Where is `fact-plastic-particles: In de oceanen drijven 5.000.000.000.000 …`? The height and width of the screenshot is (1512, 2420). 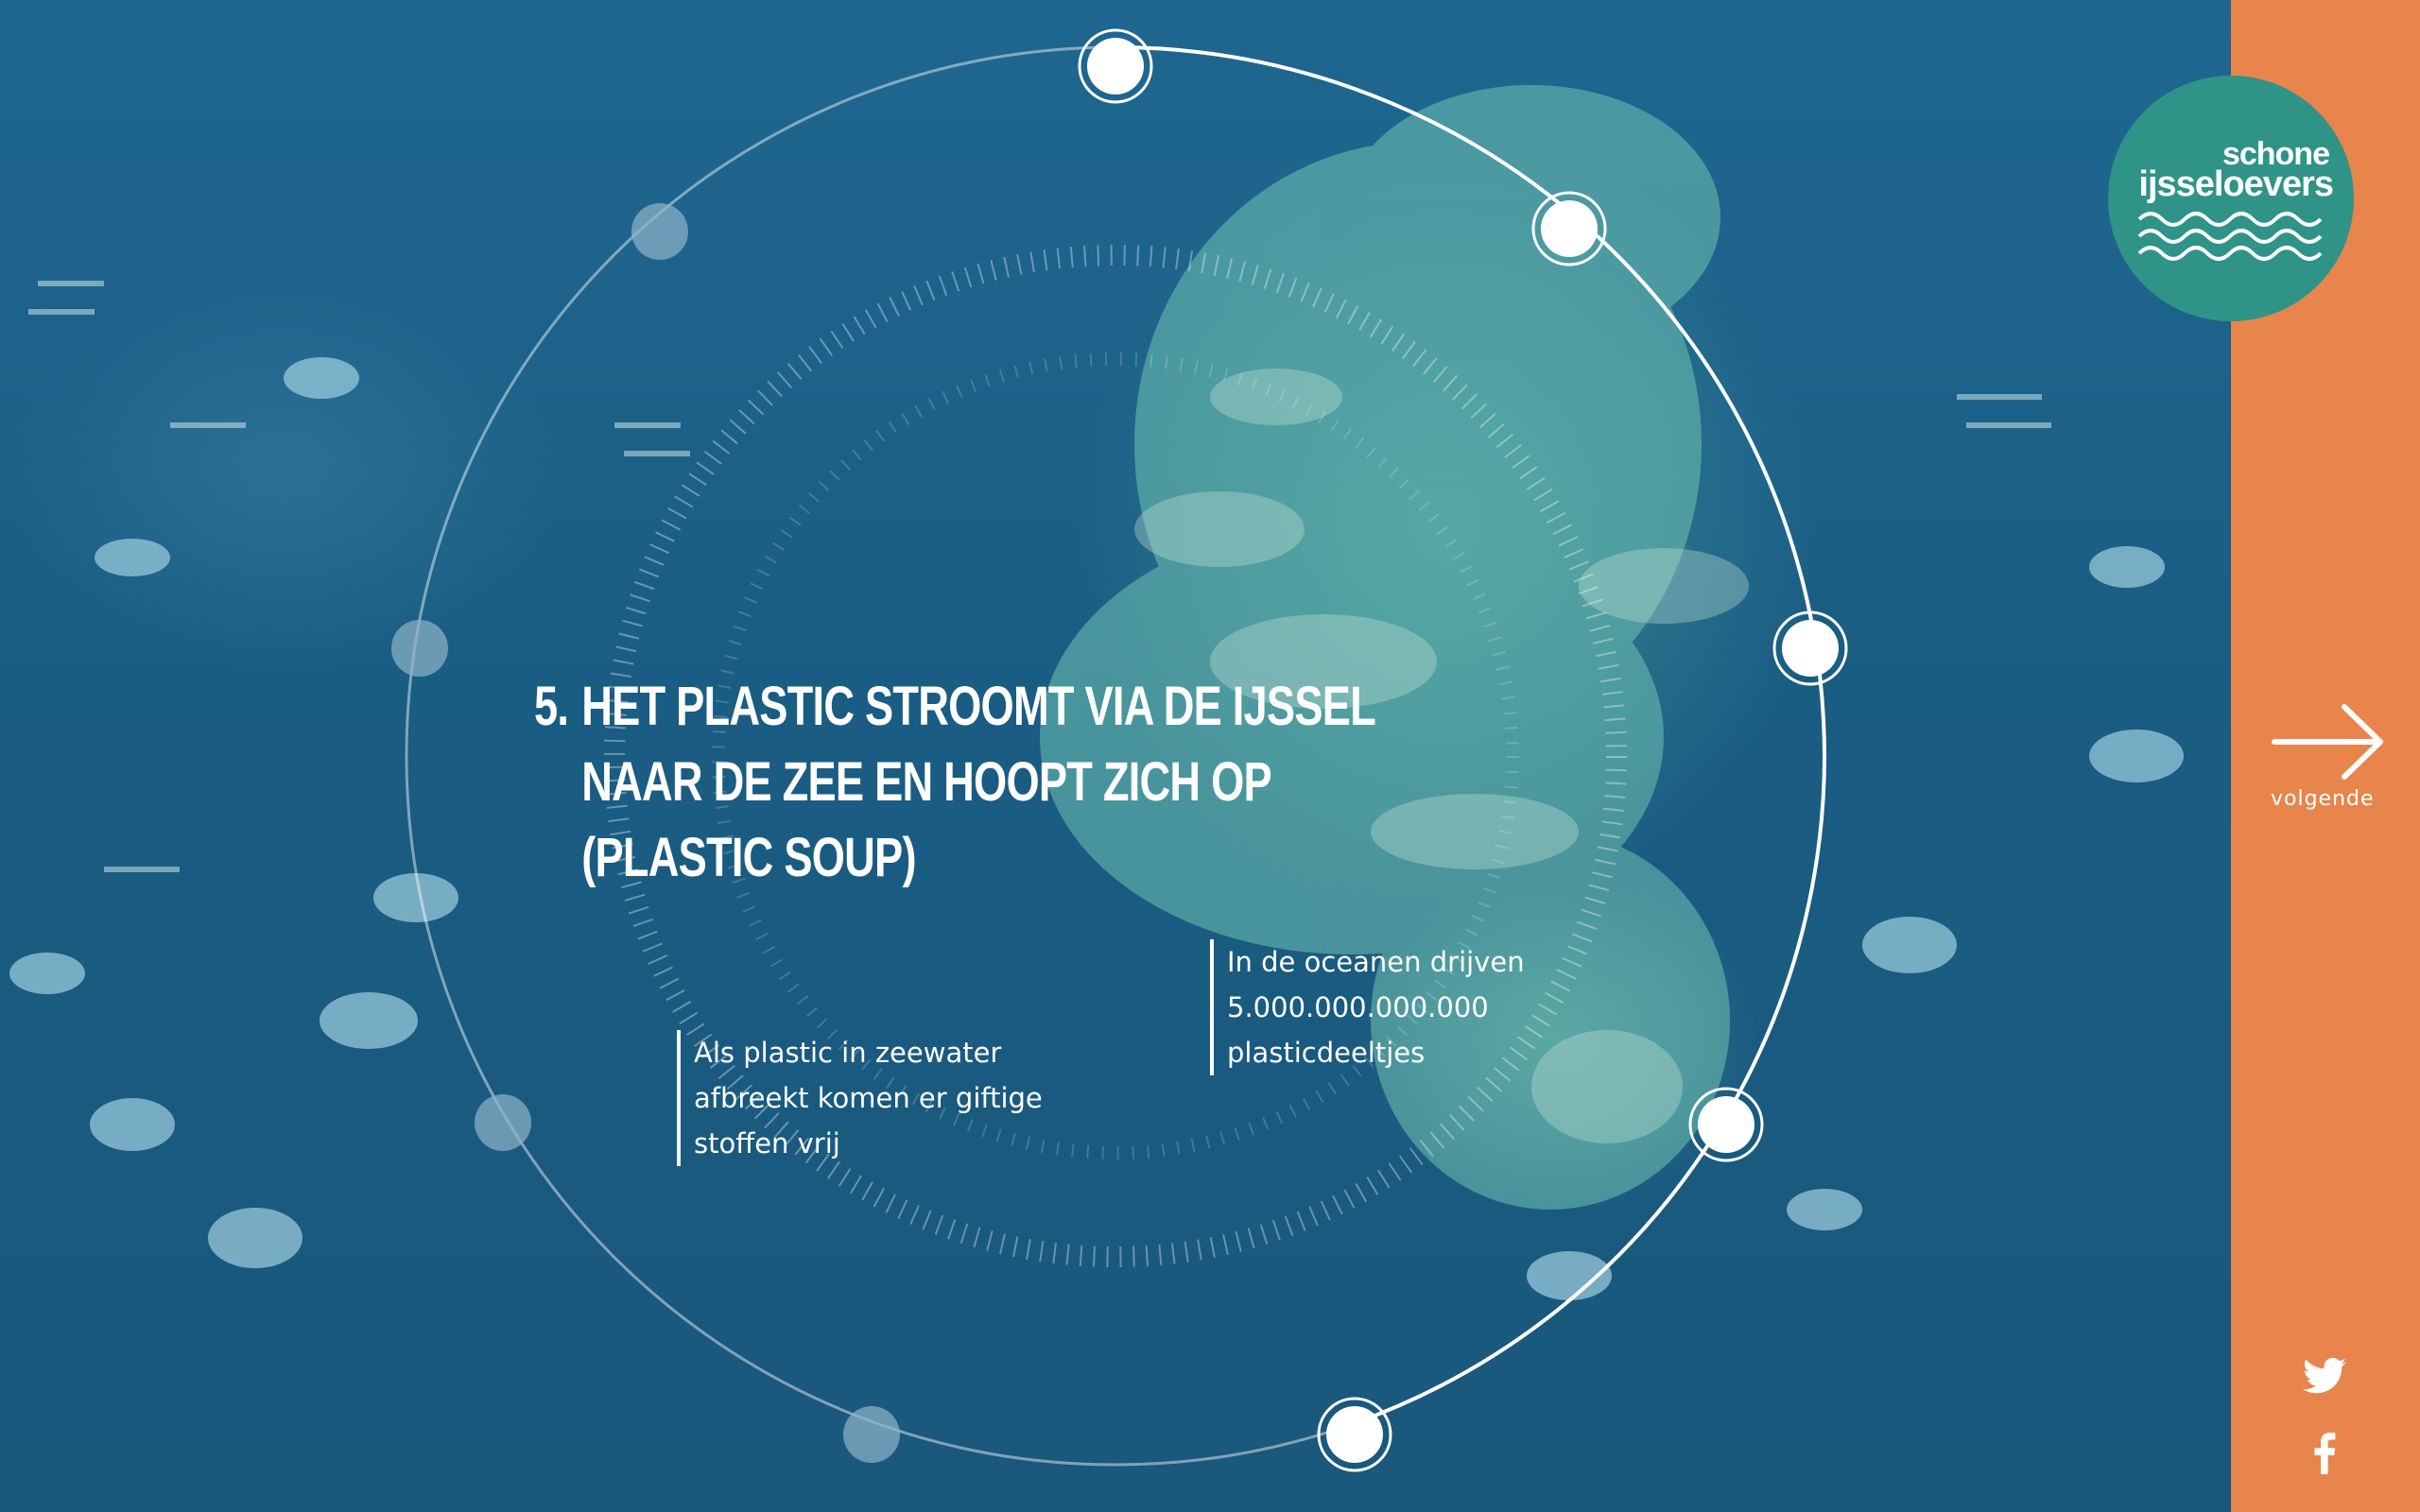 fact-plastic-particles: In de oceanen drijven 5.000.000.000.000 … is located at coordinates (1388, 1007).